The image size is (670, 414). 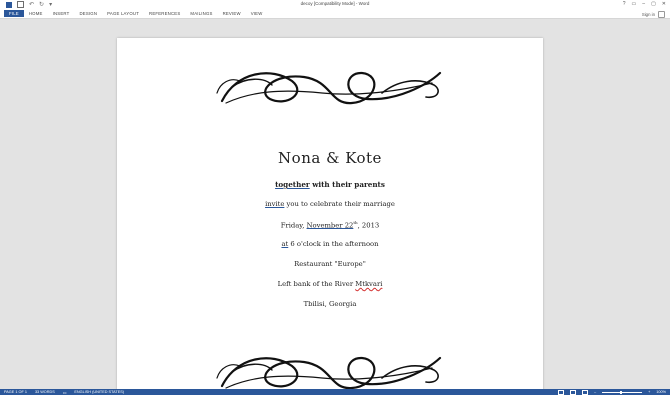 I want to click on zoom-slider-handle, so click(x=621, y=392).